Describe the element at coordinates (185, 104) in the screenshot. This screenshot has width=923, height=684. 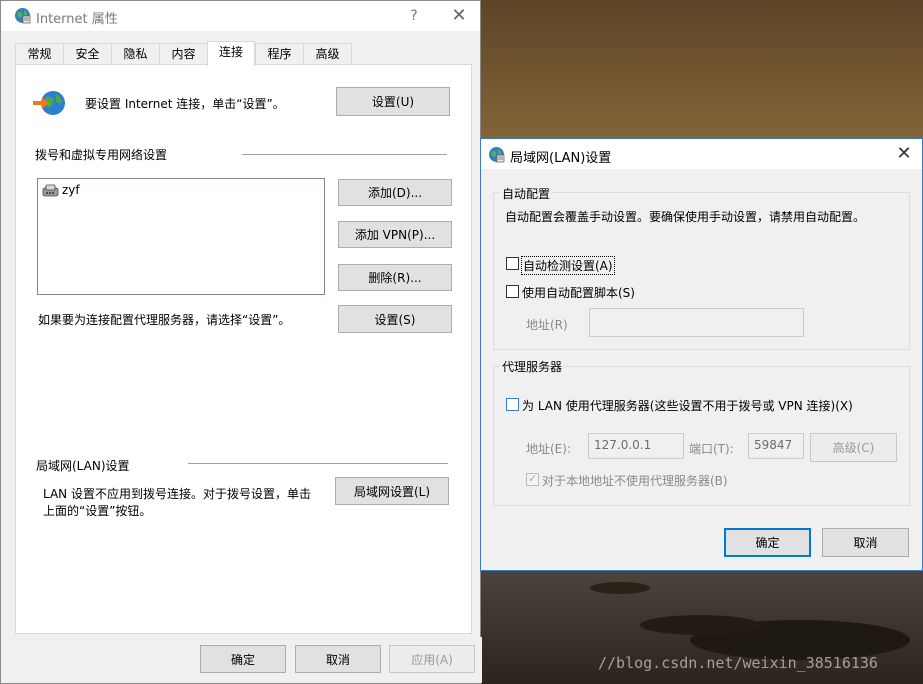
I see `setup-instruction-text: 要设置 Internet 连接，单击“设置”。` at that location.